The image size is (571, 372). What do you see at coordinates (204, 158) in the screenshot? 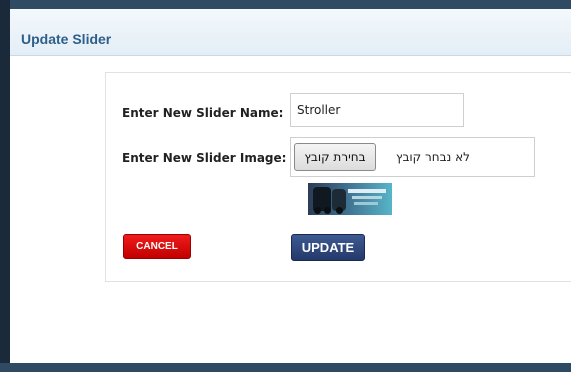
I see `slider-image-label: Enter New Slider Image:` at bounding box center [204, 158].